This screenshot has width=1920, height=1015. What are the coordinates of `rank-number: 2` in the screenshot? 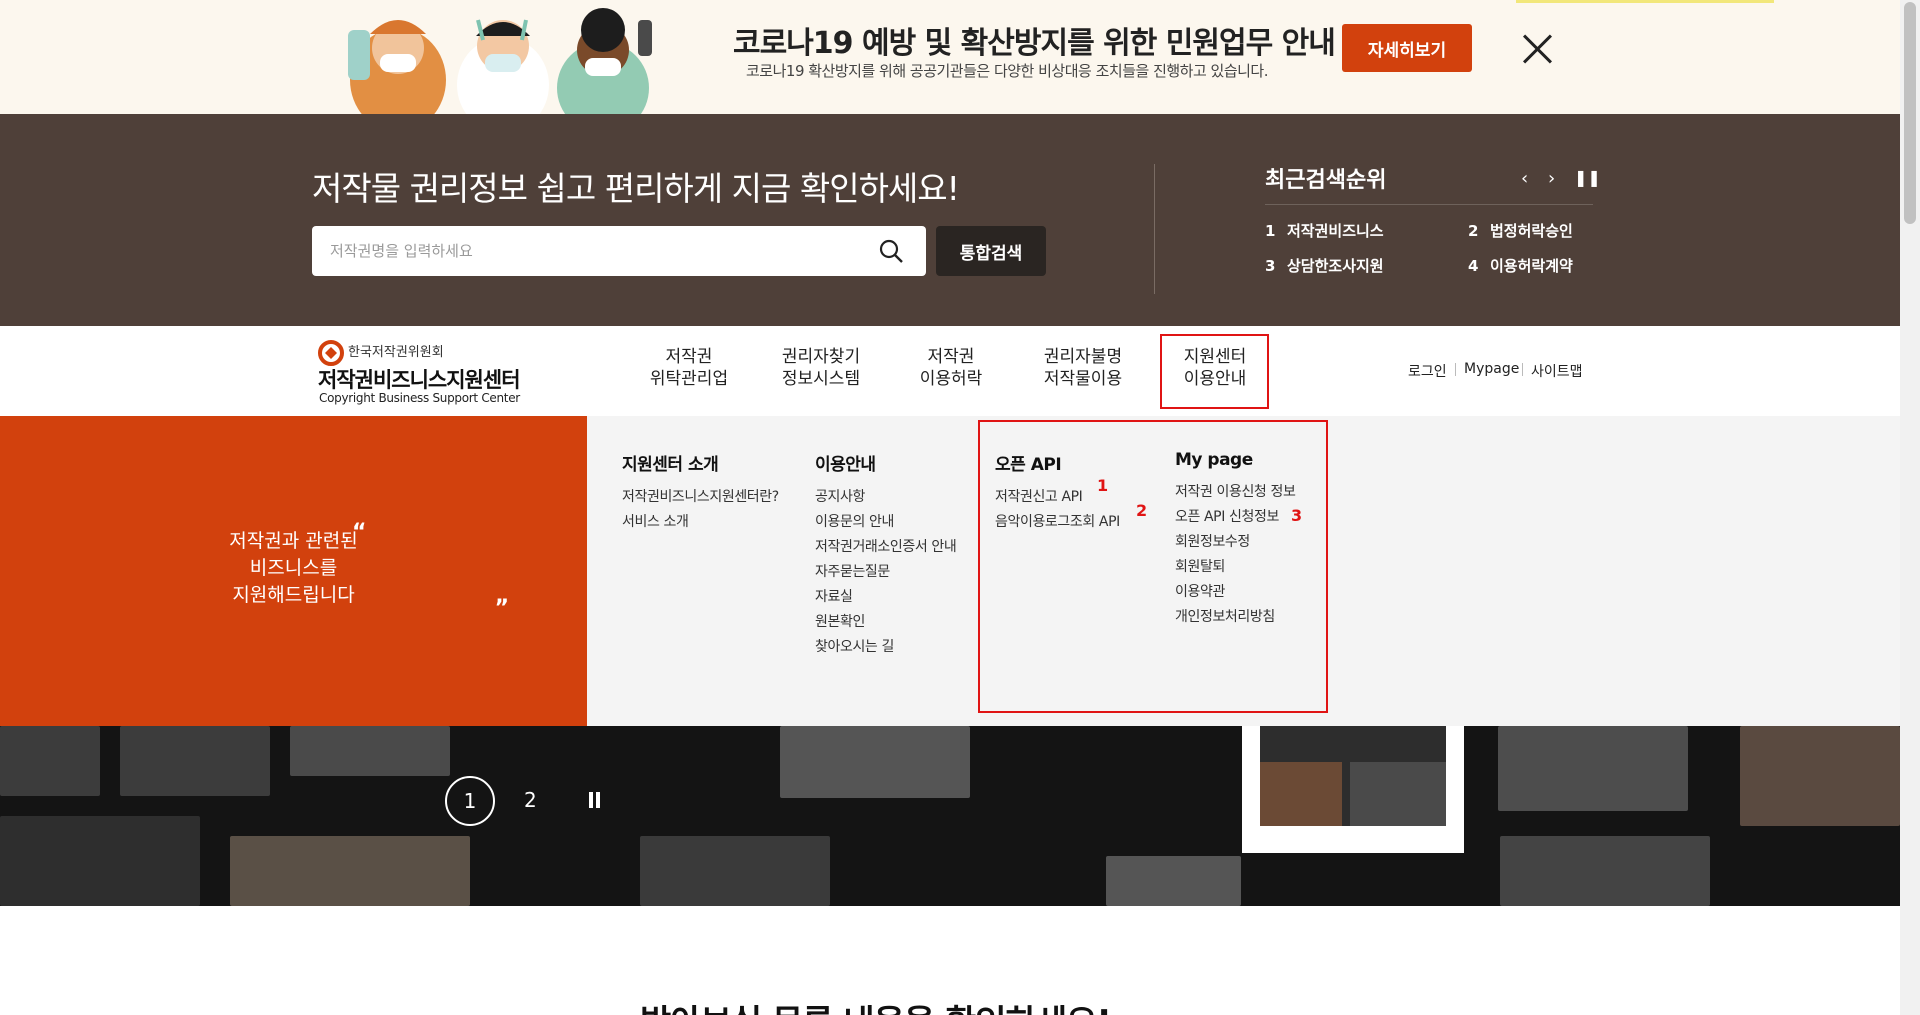 It's located at (1473, 231).